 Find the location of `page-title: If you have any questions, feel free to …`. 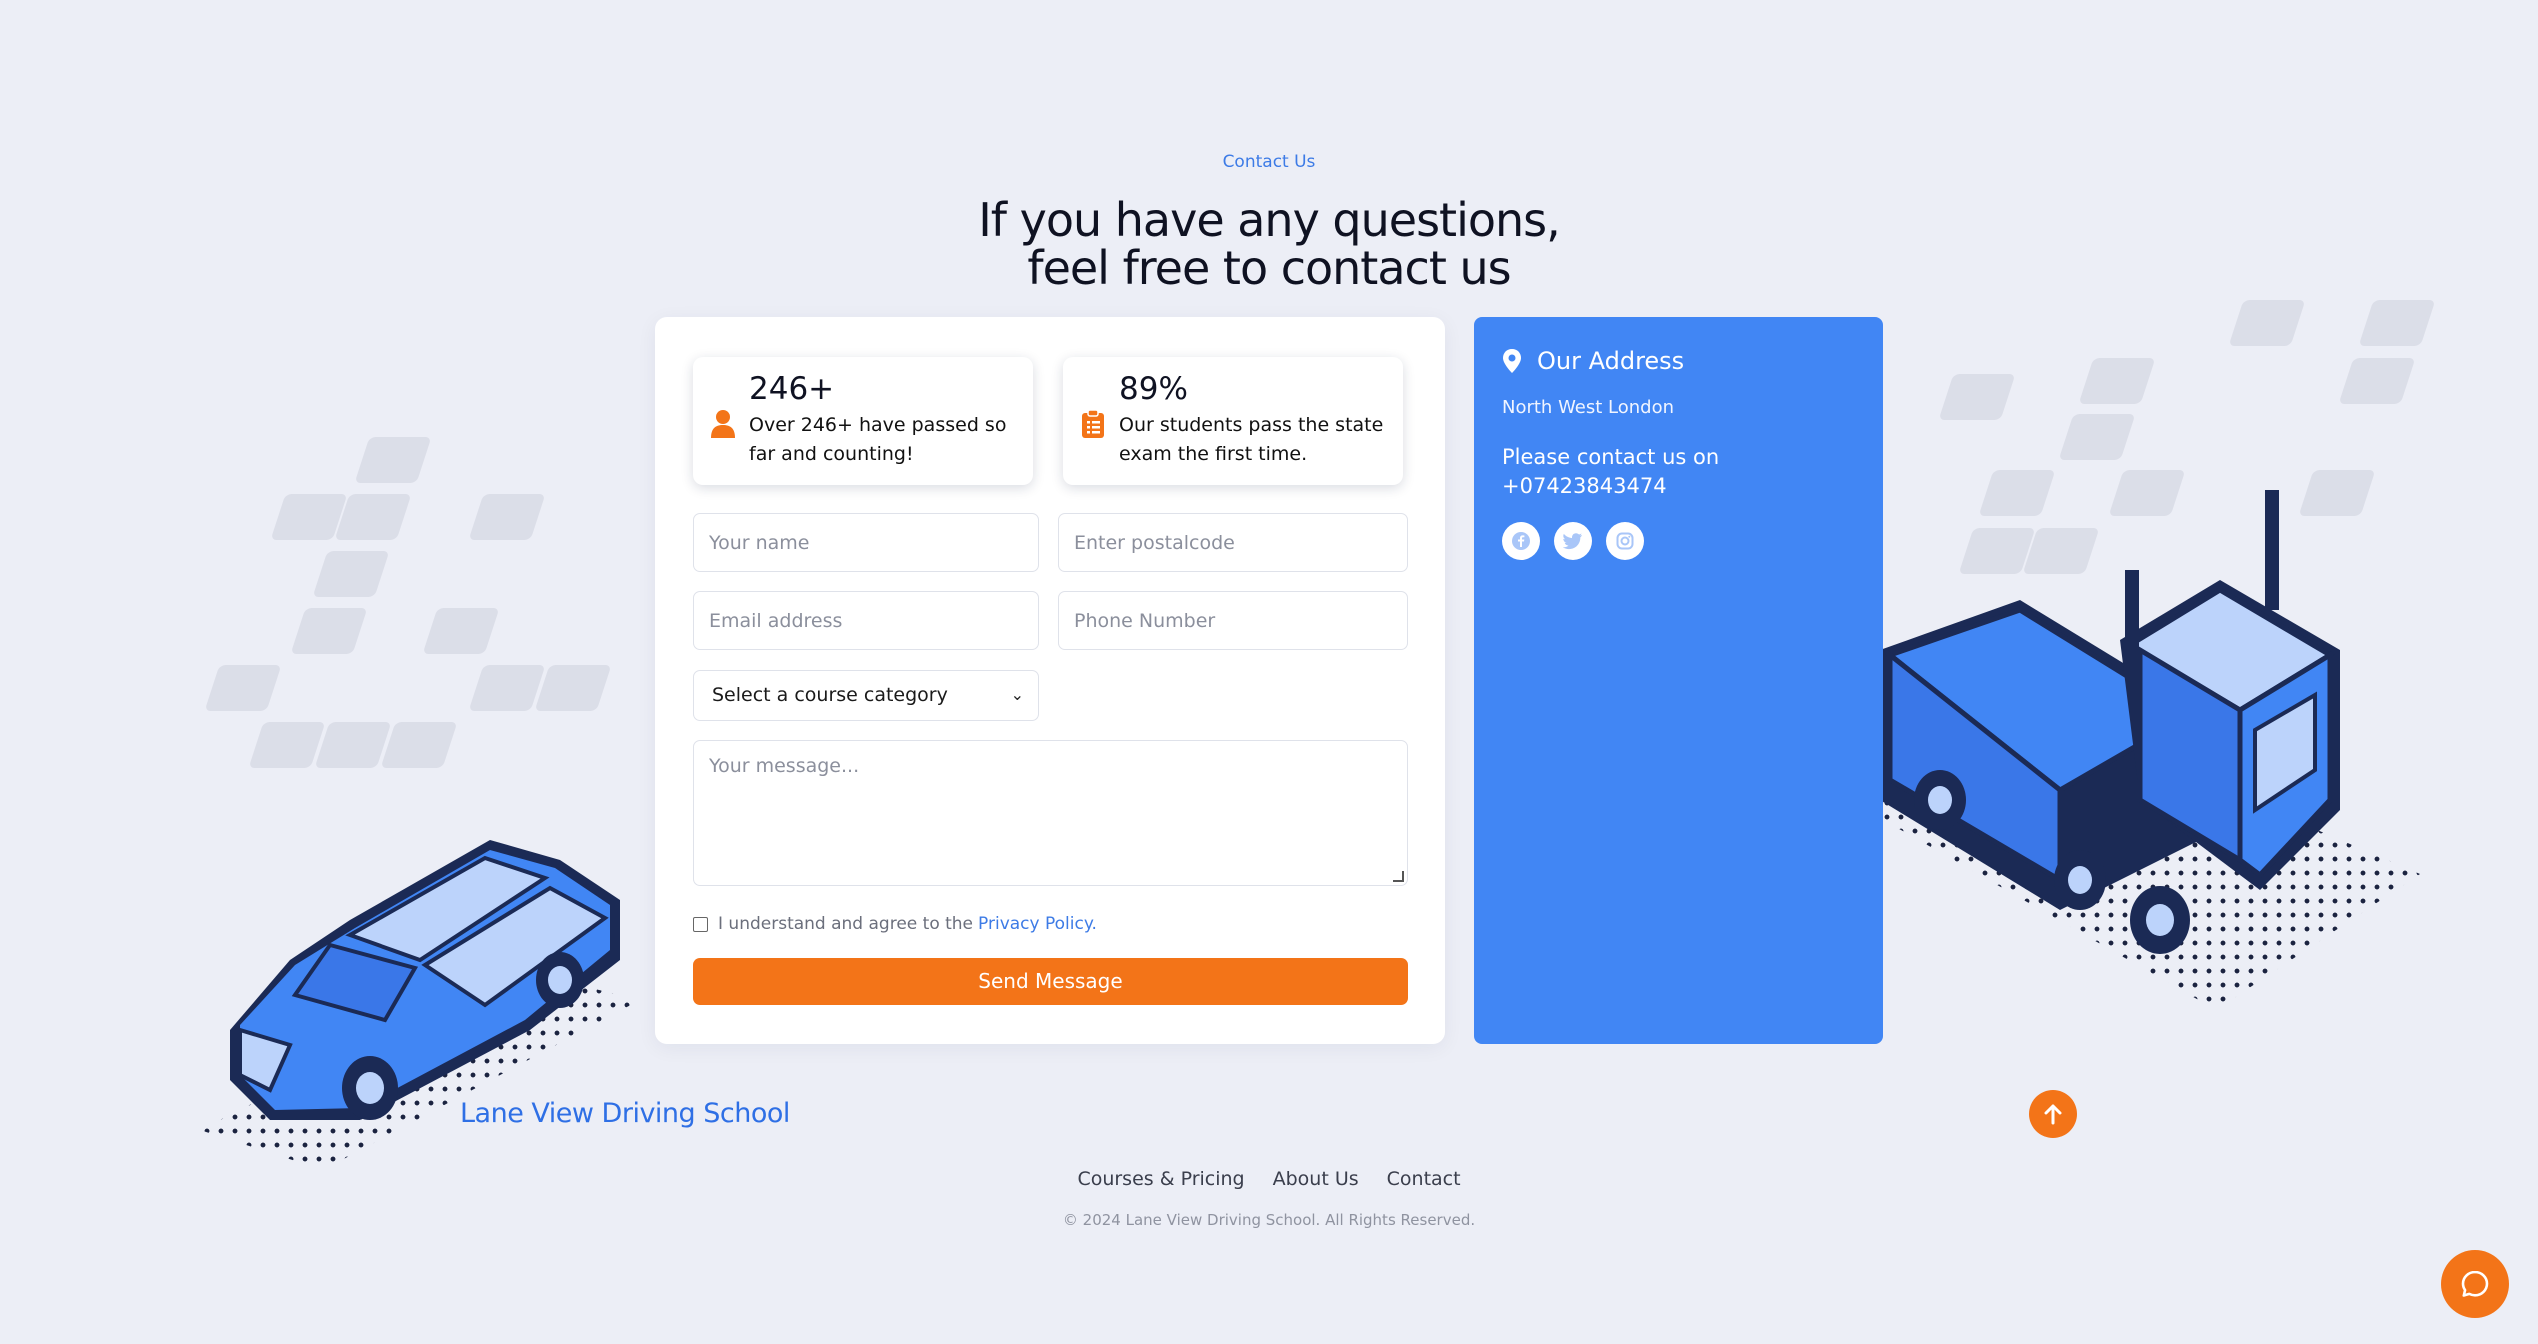

page-title: If you have any questions, feel free to … is located at coordinates (1269, 244).